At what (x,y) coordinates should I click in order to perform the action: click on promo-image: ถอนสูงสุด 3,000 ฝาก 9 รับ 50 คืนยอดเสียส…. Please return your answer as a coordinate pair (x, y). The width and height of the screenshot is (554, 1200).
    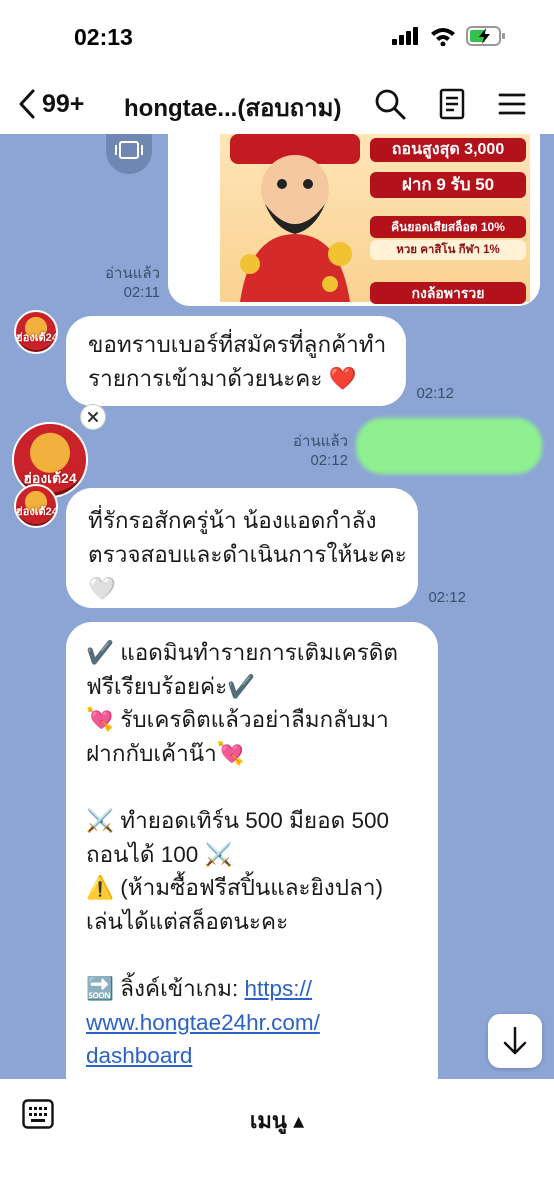
    Looking at the image, I should click on (354, 220).